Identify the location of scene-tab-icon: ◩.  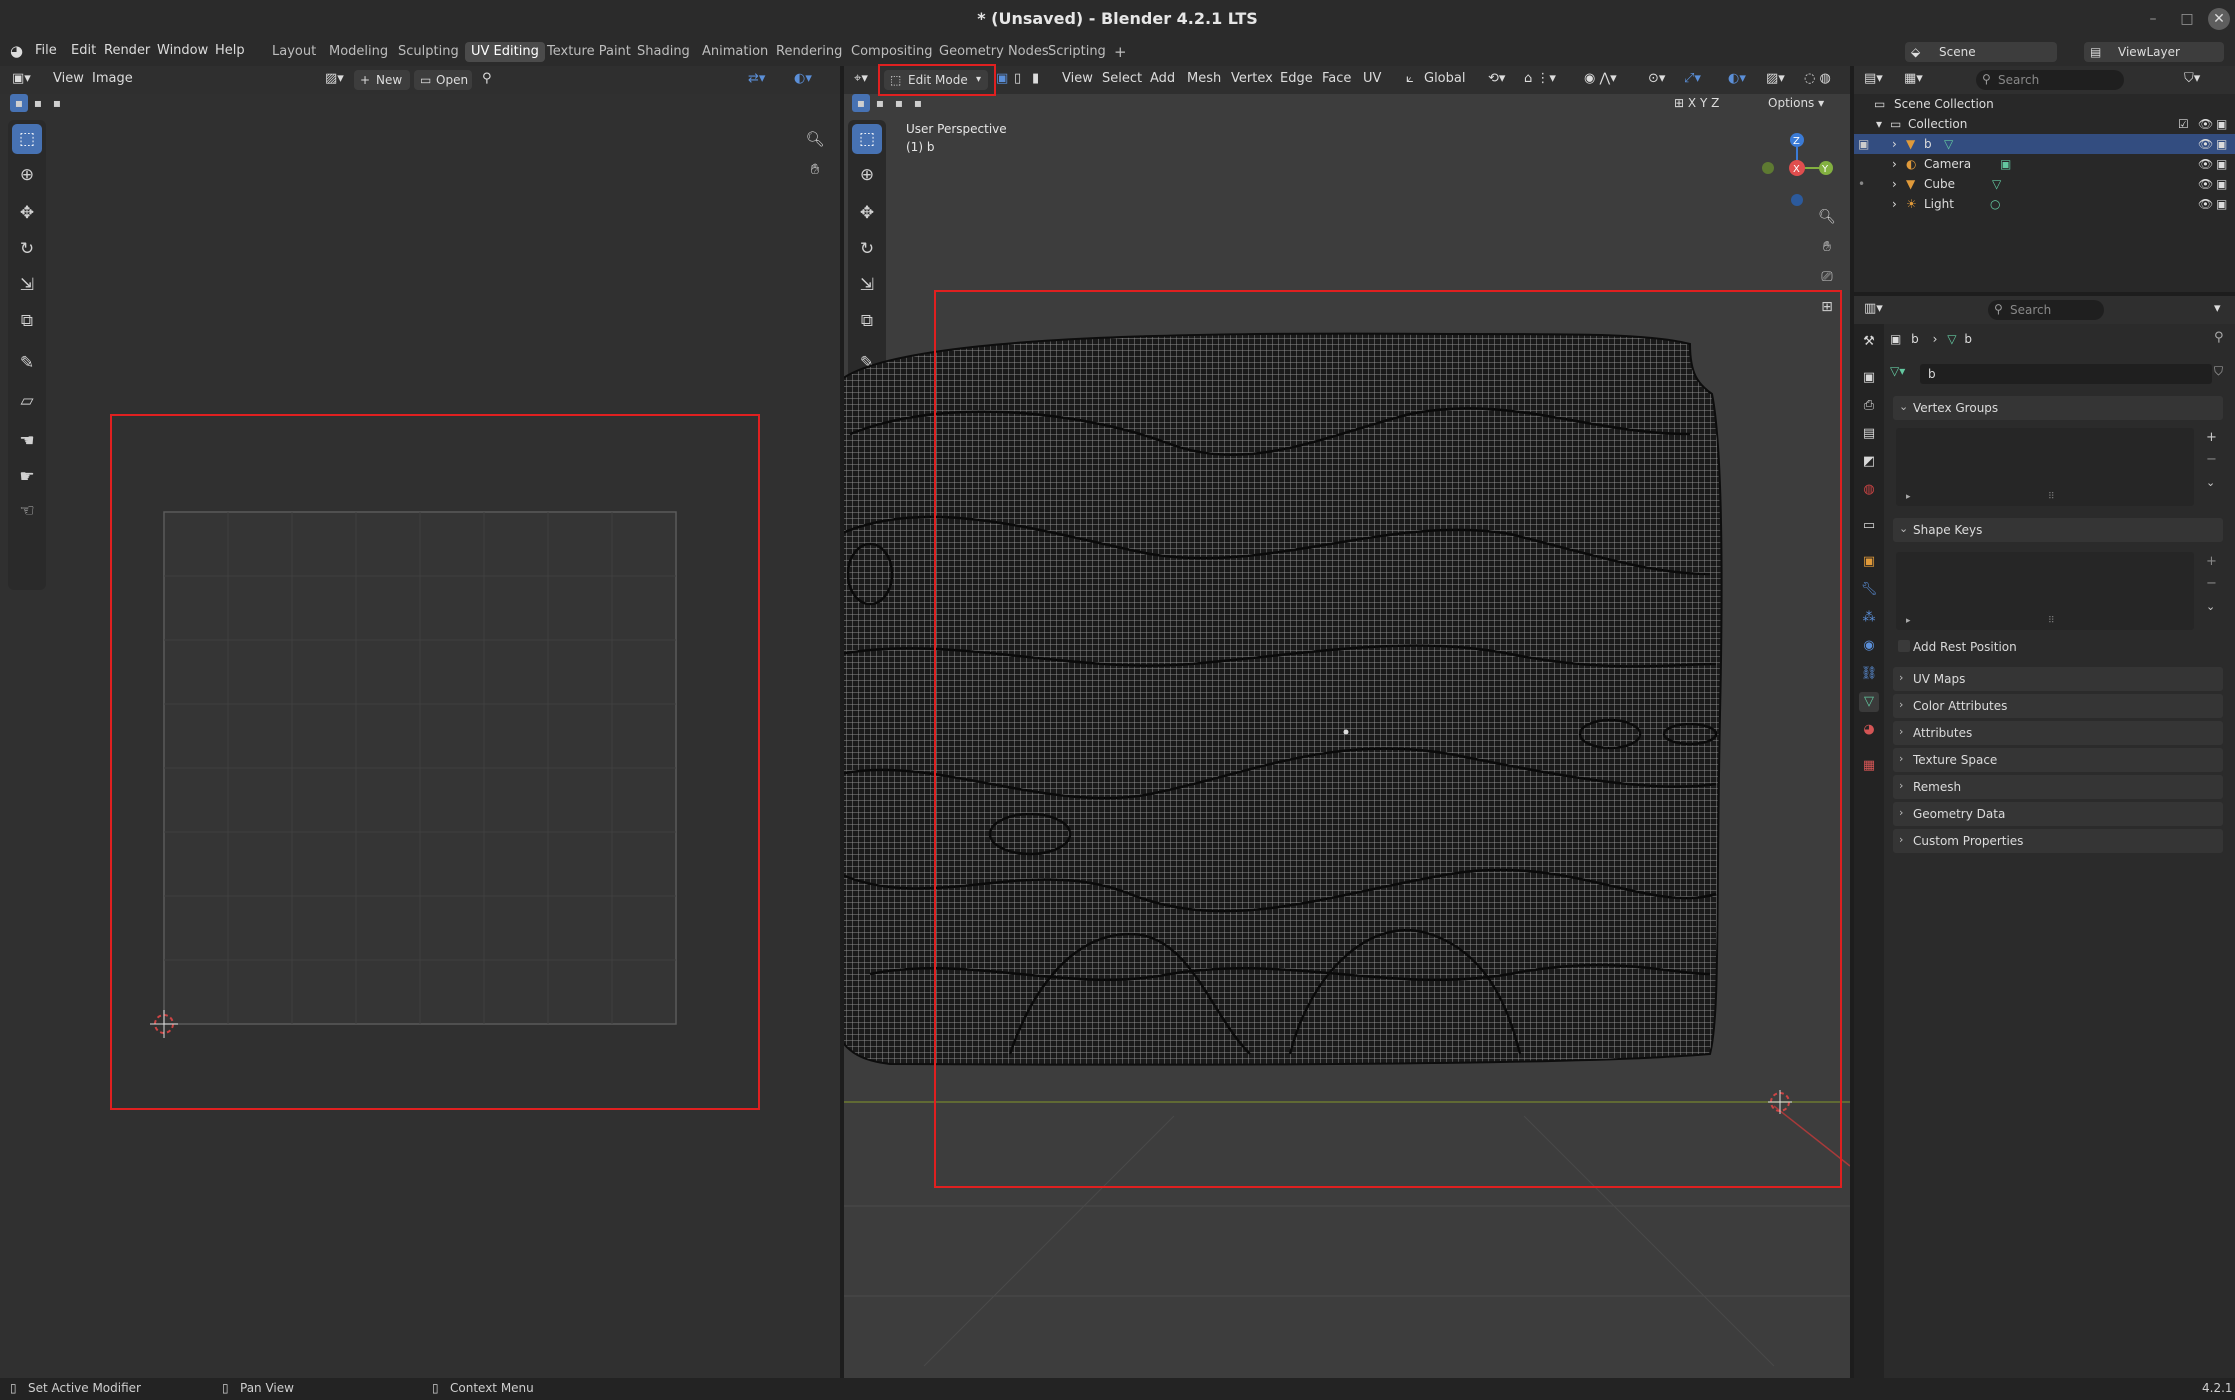
(1869, 462).